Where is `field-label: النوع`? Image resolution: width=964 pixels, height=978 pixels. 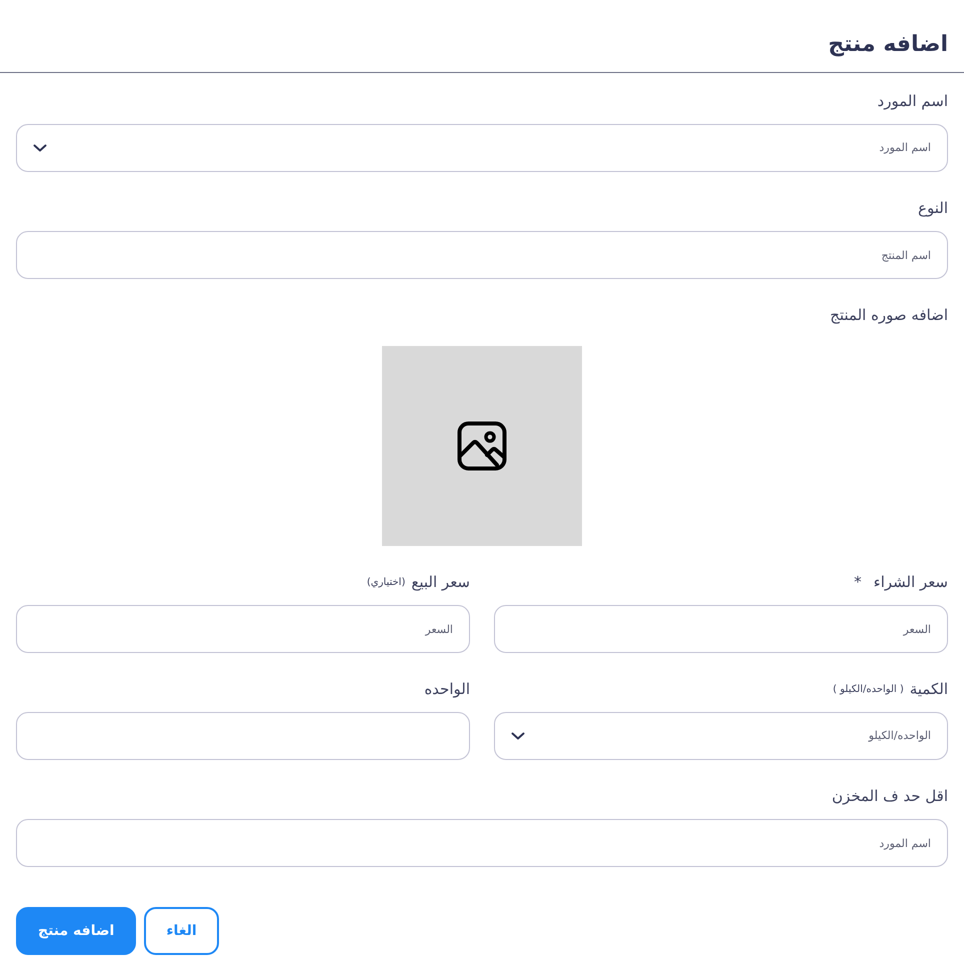 field-label: النوع is located at coordinates (933, 208).